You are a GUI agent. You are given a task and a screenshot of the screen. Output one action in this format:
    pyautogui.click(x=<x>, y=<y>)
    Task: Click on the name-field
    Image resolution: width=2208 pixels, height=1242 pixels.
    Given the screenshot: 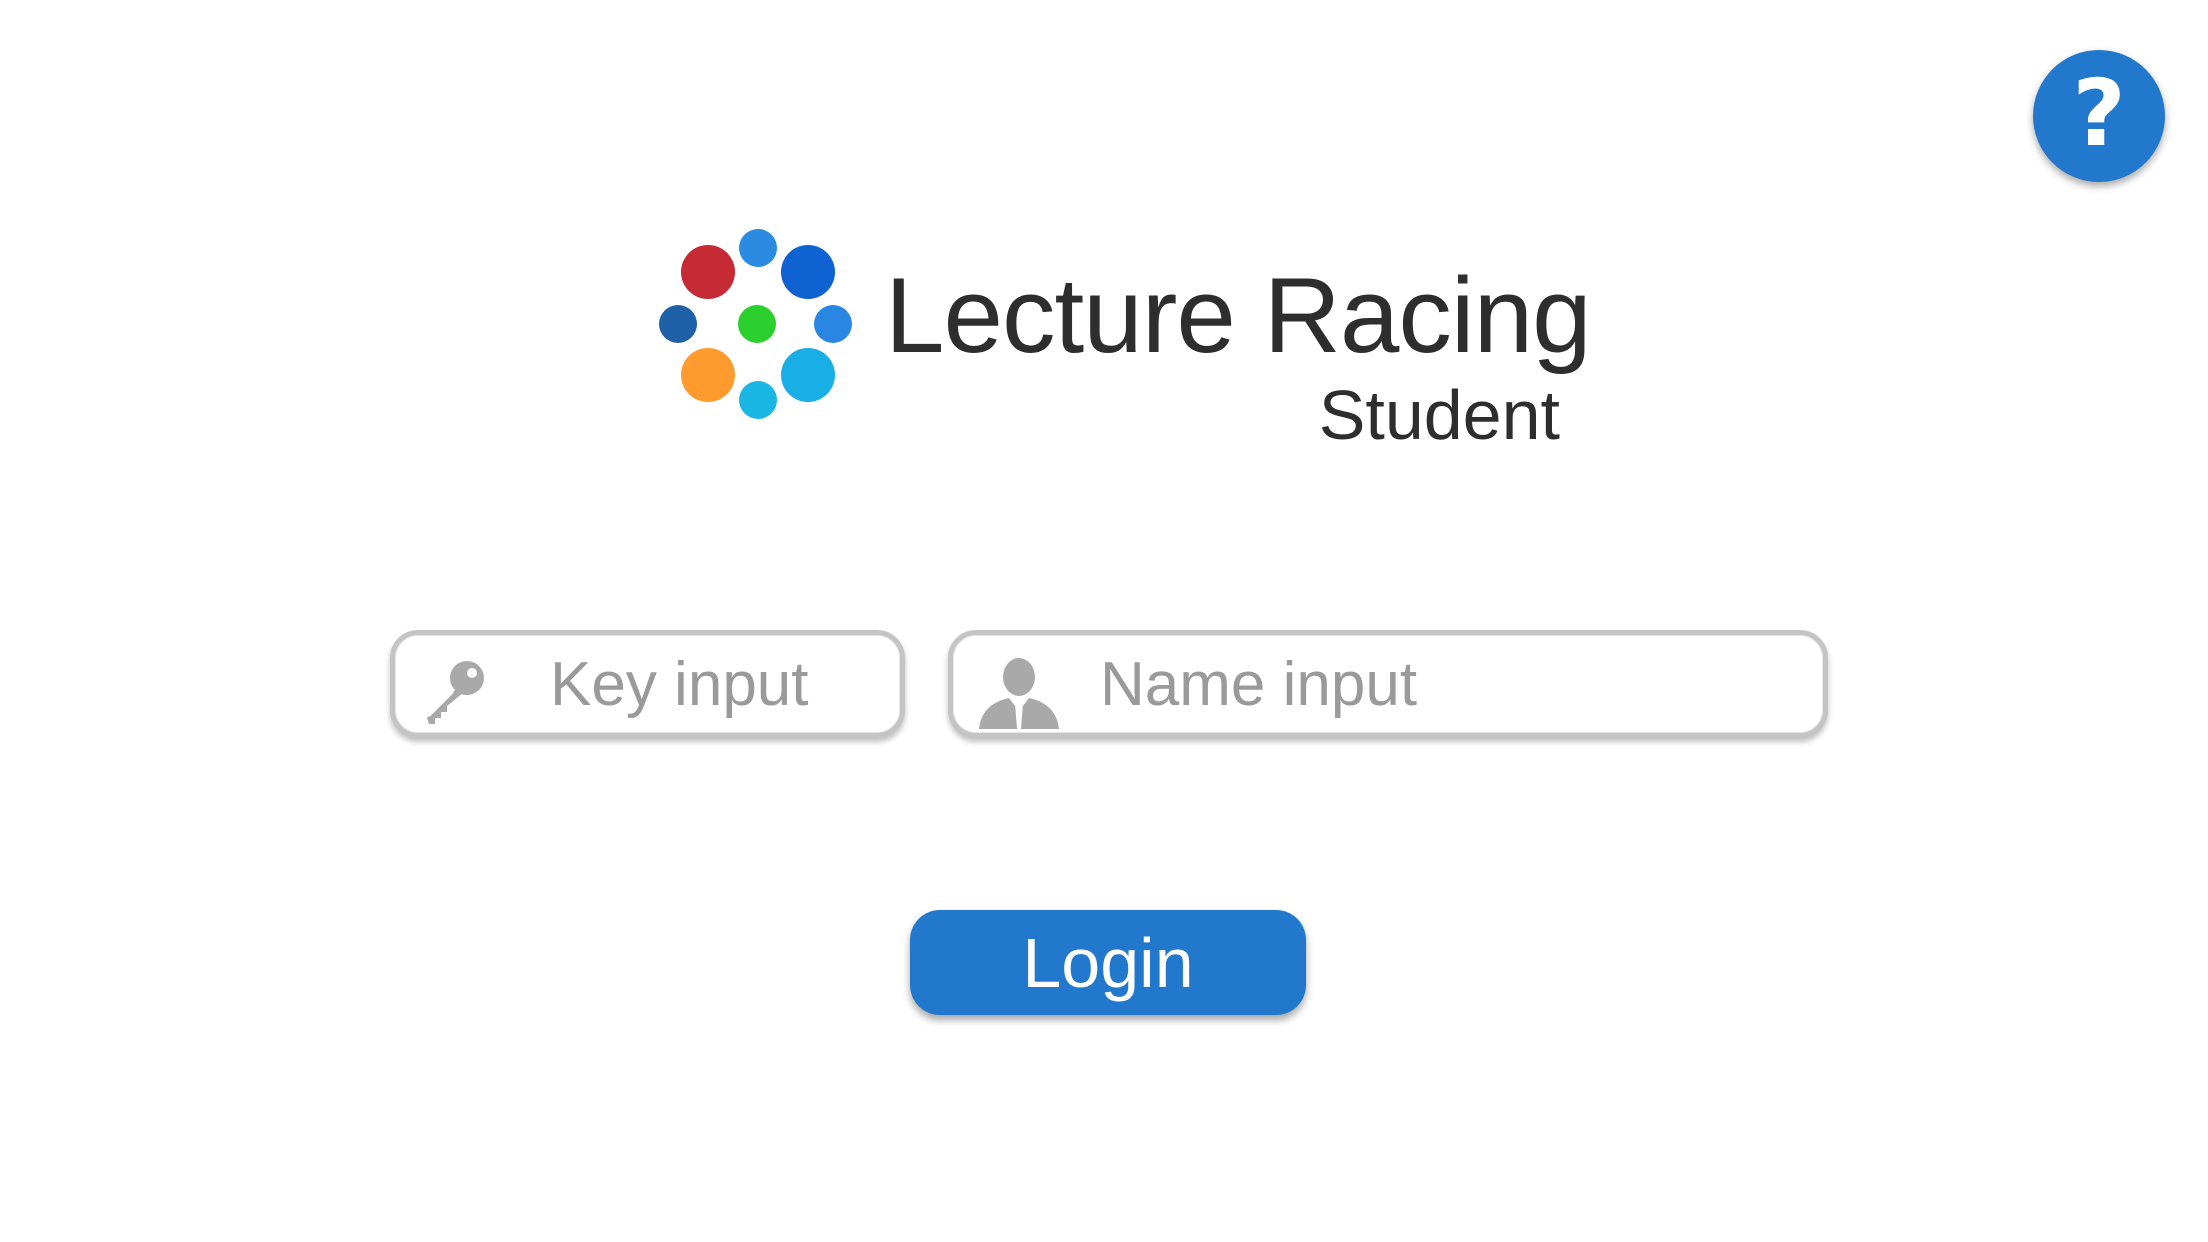 What is the action you would take?
    pyautogui.click(x=1388, y=684)
    